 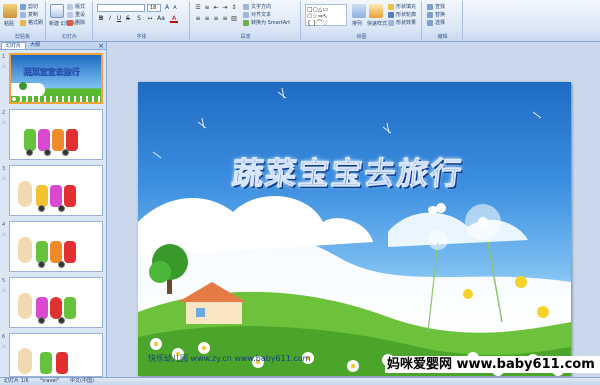 What do you see at coordinates (326, 15) in the screenshot?
I see `shapes-gallery: □○△▭ ⬠☆⇒↖{ }⌒♡` at bounding box center [326, 15].